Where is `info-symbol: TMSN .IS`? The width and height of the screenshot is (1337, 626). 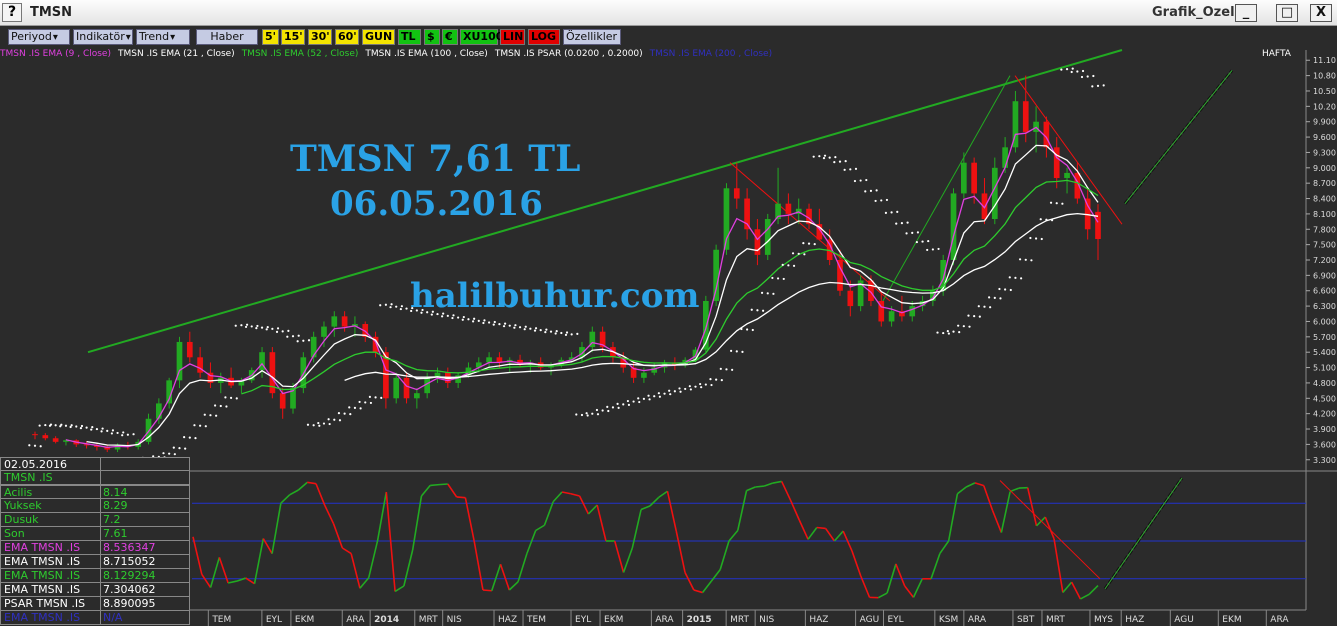
info-symbol: TMSN .IS is located at coordinates (51, 477).